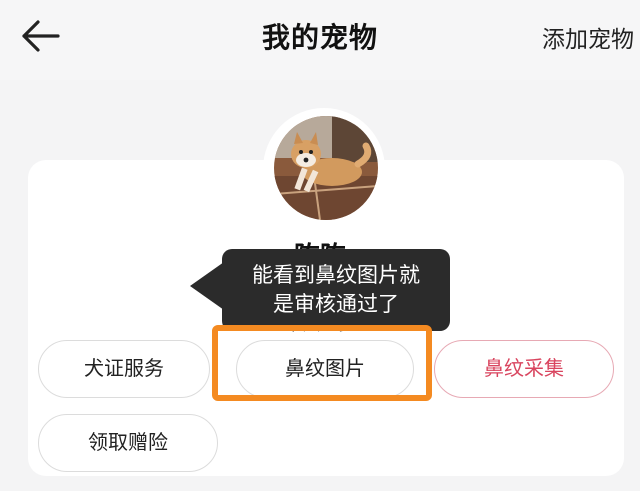 Image resolution: width=640 pixels, height=491 pixels. I want to click on tooltip: 能看到鼻纹图片就 是审核通过了, so click(336, 290).